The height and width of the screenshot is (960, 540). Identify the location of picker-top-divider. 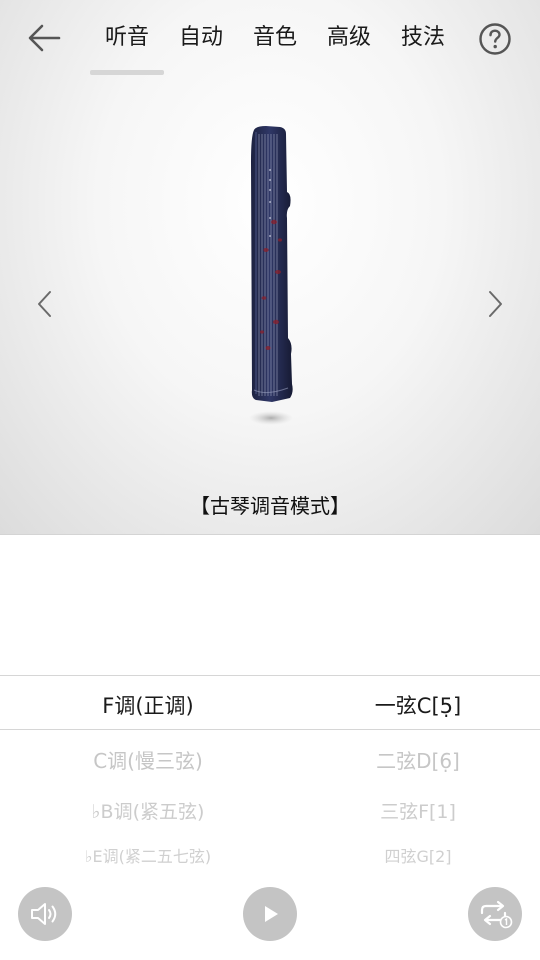
(270, 675).